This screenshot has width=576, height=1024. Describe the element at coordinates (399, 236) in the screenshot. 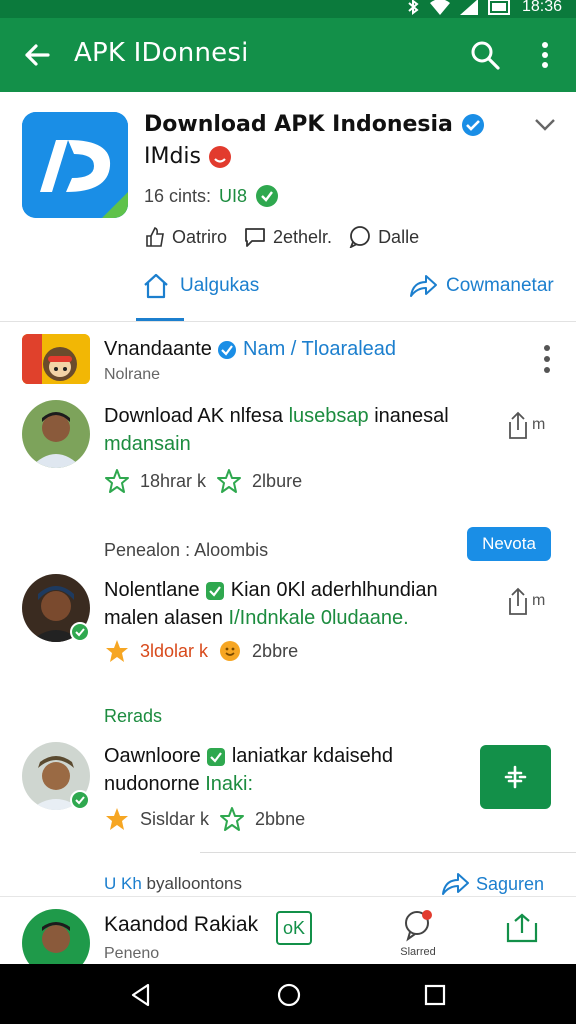

I see `chat-action-label: Dalle` at that location.